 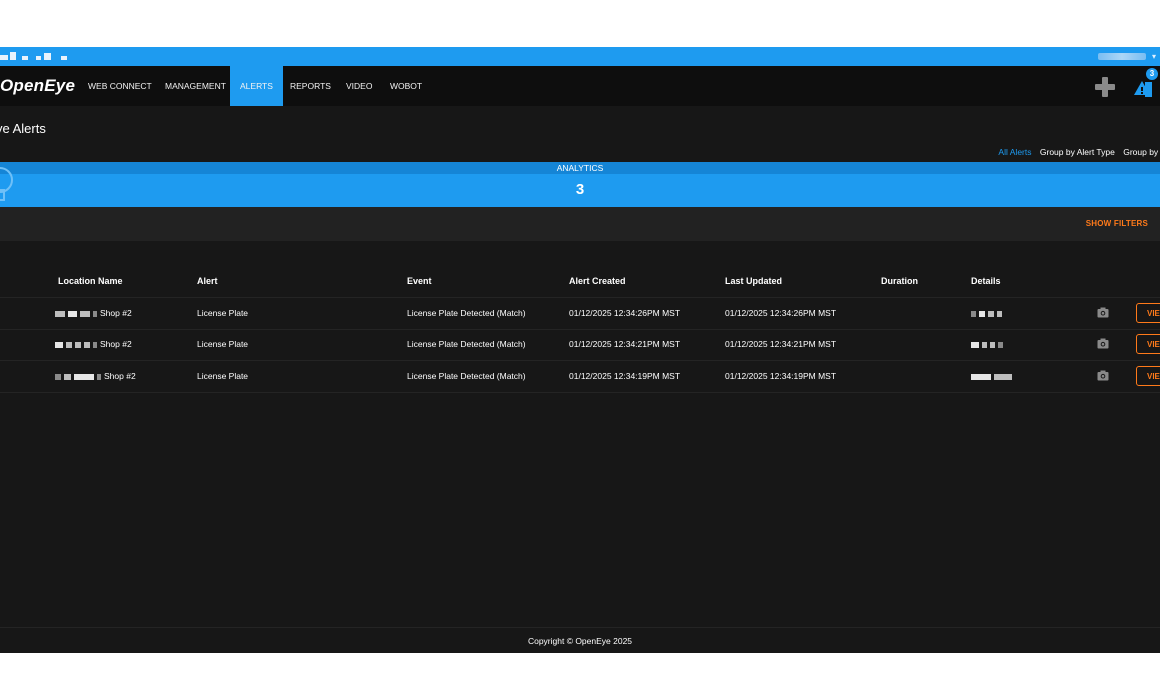 What do you see at coordinates (1014, 152) in the screenshot?
I see `tab-all-alerts: All Alerts` at bounding box center [1014, 152].